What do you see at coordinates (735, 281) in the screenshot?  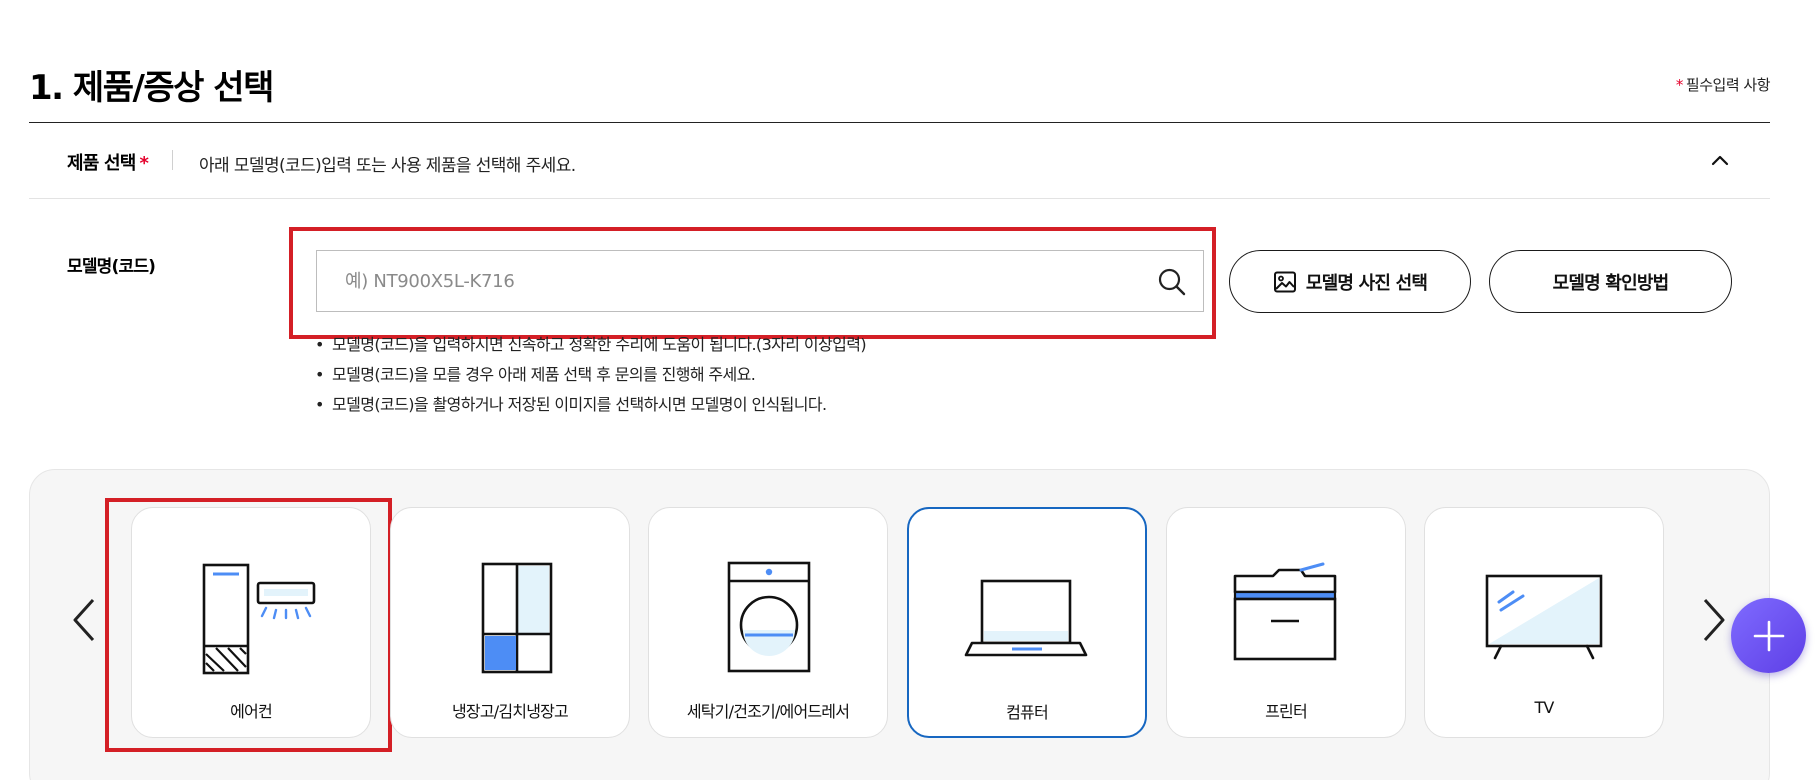 I see `model-search-input` at bounding box center [735, 281].